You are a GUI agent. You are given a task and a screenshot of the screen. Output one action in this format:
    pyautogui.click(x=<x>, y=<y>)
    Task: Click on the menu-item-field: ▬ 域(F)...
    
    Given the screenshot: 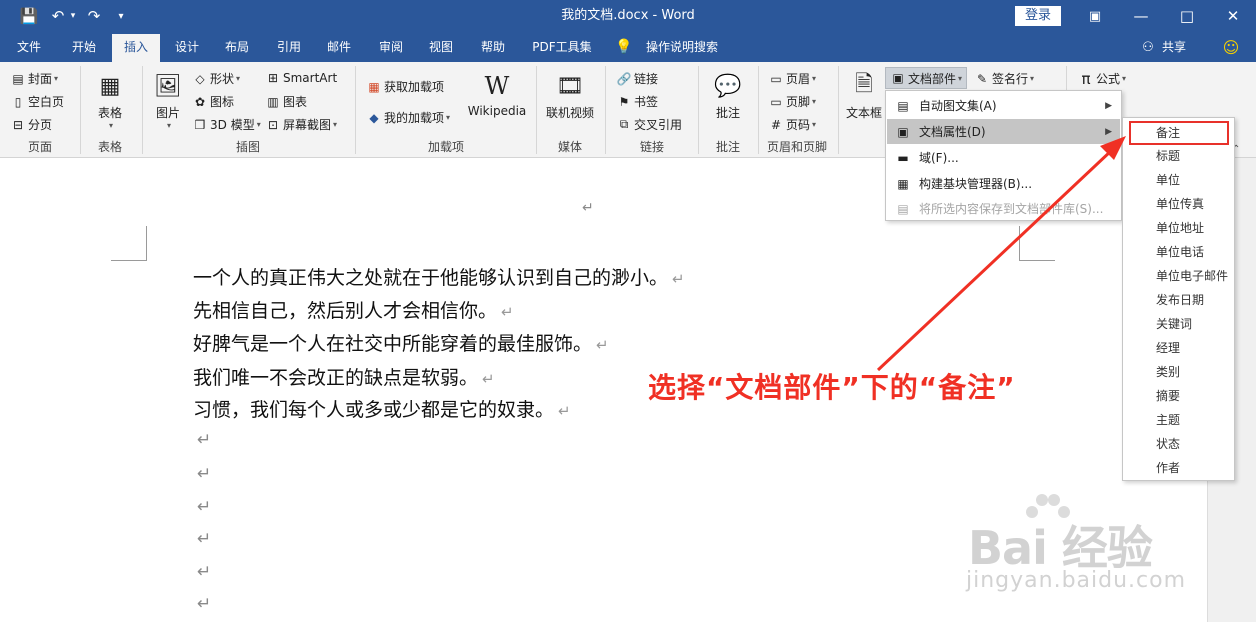 What is the action you would take?
    pyautogui.click(x=1003, y=157)
    